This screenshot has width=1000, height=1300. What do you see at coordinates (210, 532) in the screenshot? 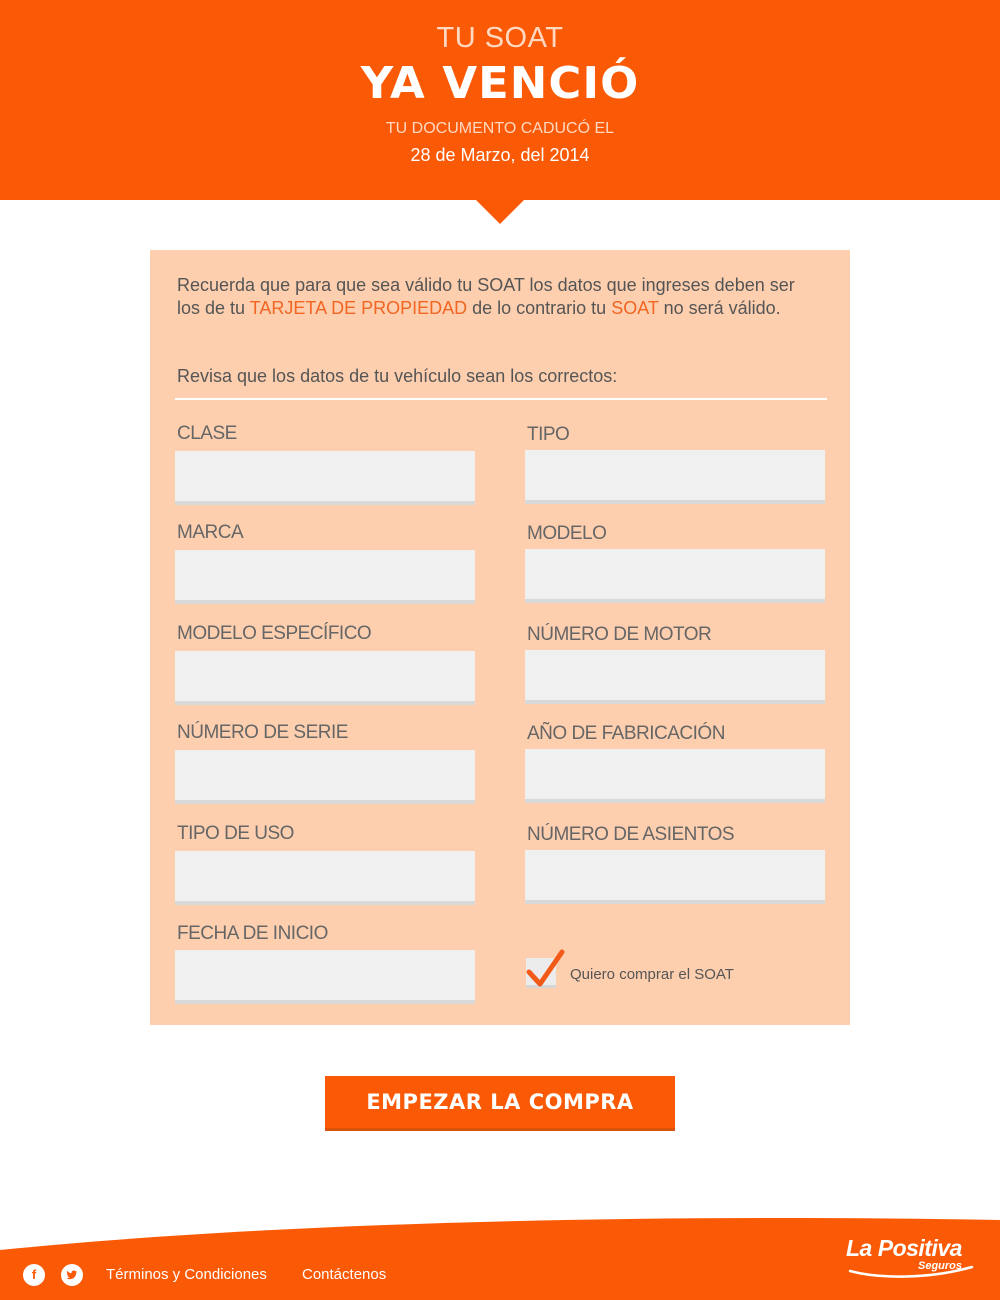
I see `marca-label: MARCA` at bounding box center [210, 532].